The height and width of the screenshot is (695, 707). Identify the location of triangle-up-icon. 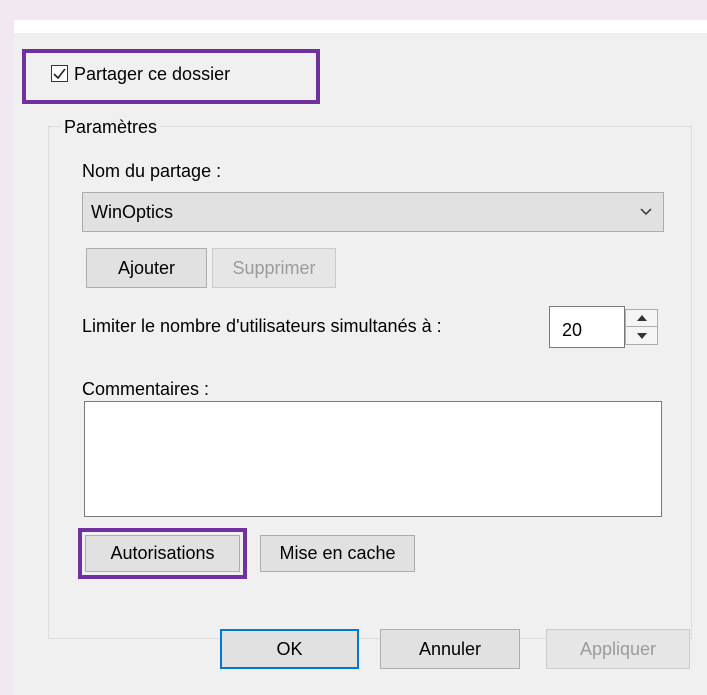
(641, 318).